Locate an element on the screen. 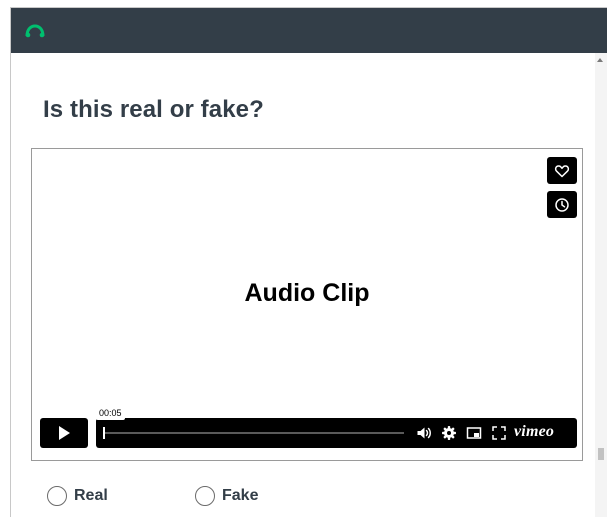  like-button is located at coordinates (562, 170).